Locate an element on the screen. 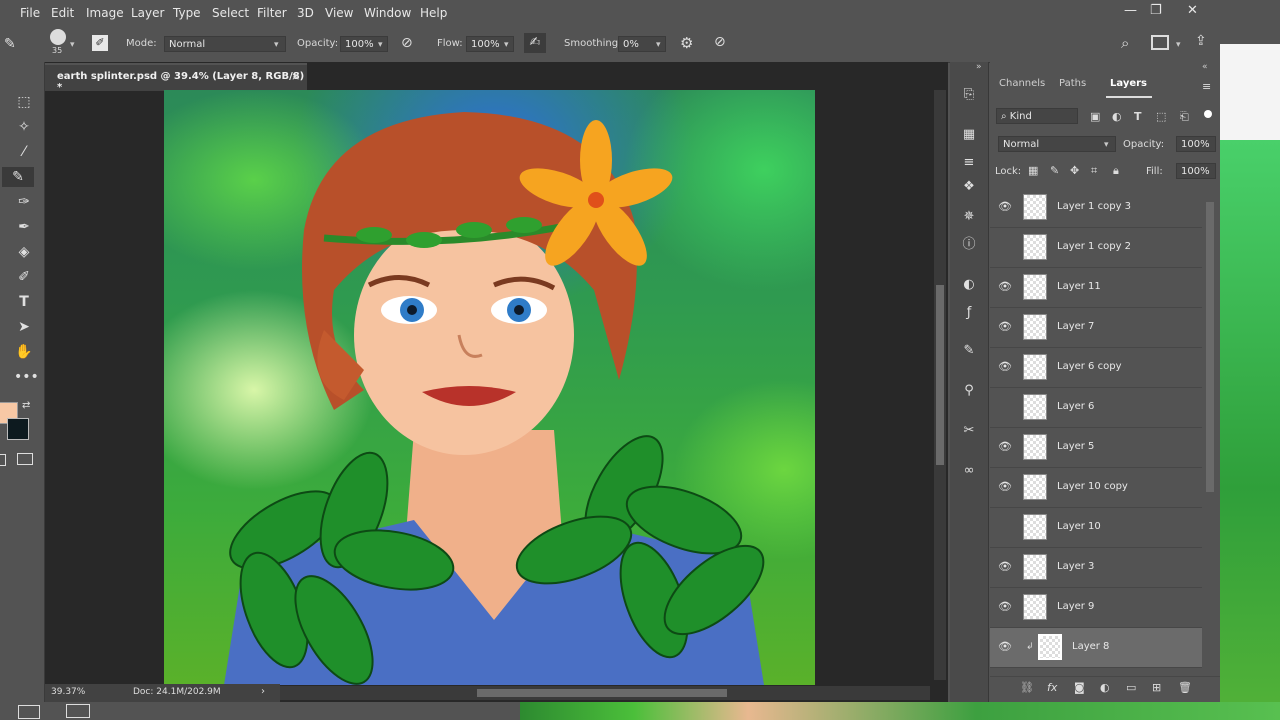 The image size is (1280, 720). actions-icon: ƒ is located at coordinates (969, 313).